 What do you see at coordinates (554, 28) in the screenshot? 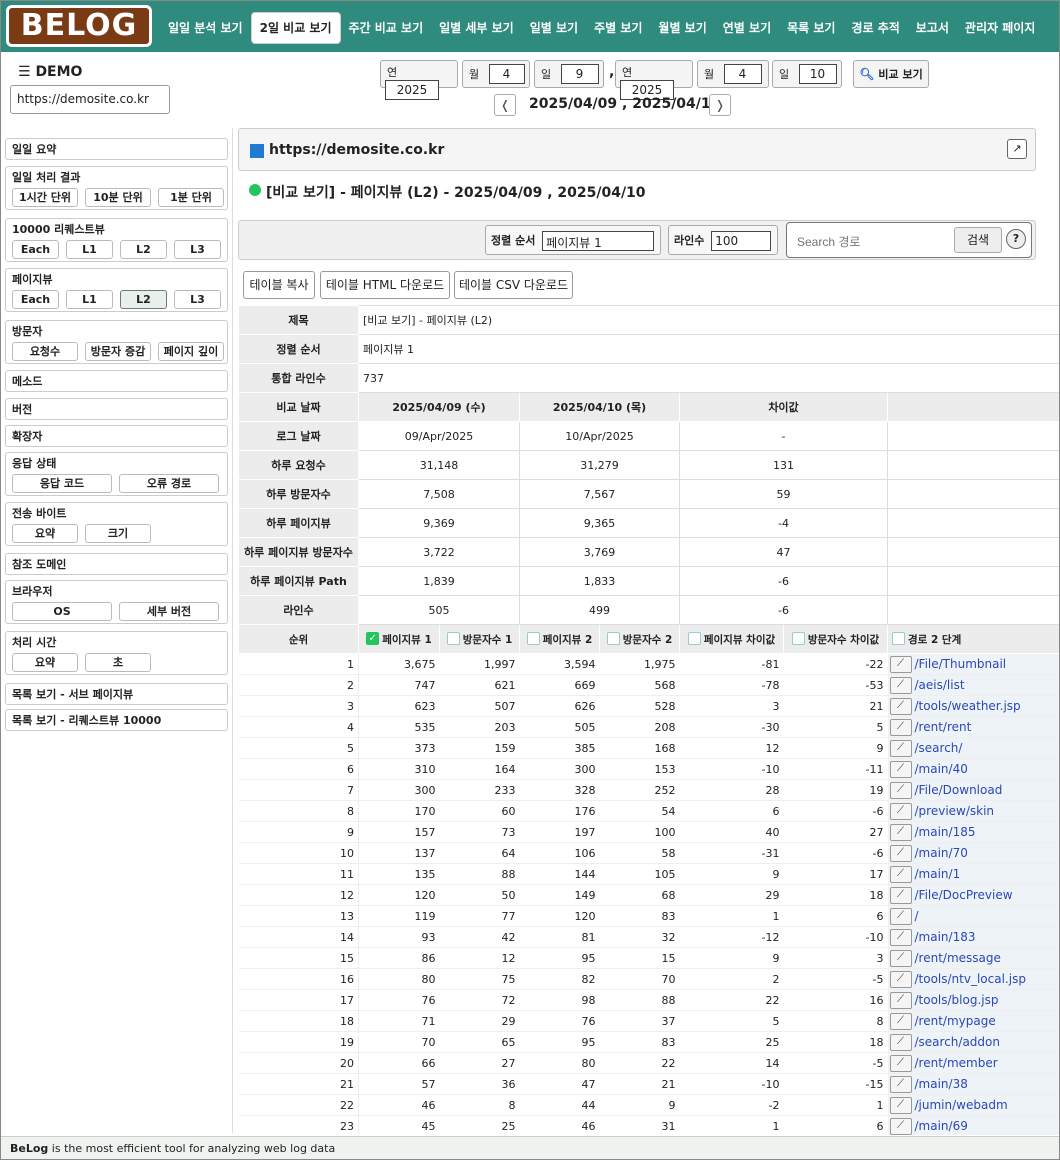
I see `nav-tab-4: 일별 보기` at bounding box center [554, 28].